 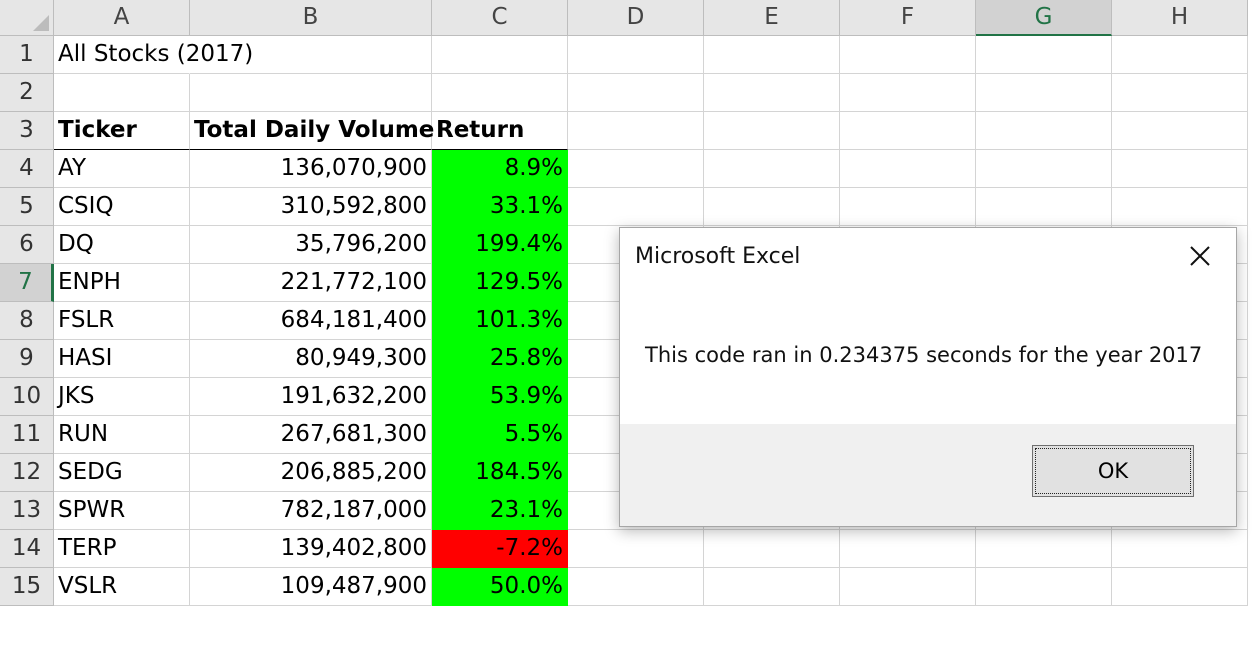 I want to click on column-header-g: G, so click(x=1044, y=18).